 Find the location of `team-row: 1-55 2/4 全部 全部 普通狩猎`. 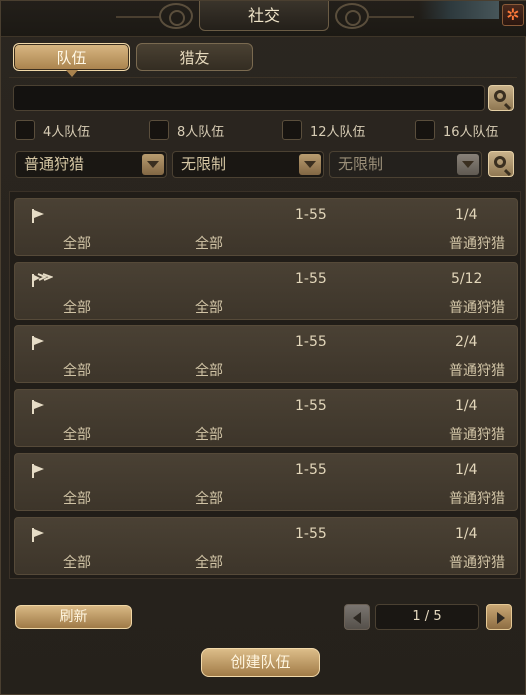

team-row: 1-55 2/4 全部 全部 普通狩猎 is located at coordinates (266, 354).